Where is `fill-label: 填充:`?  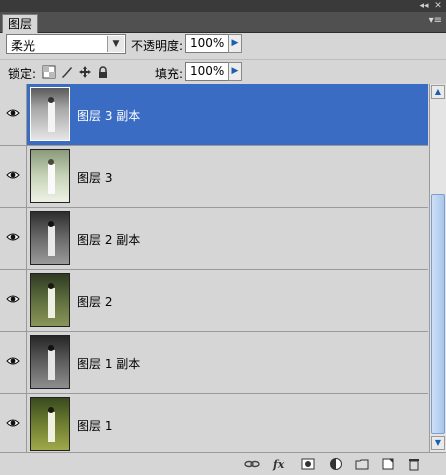
fill-label: 填充: is located at coordinates (169, 74).